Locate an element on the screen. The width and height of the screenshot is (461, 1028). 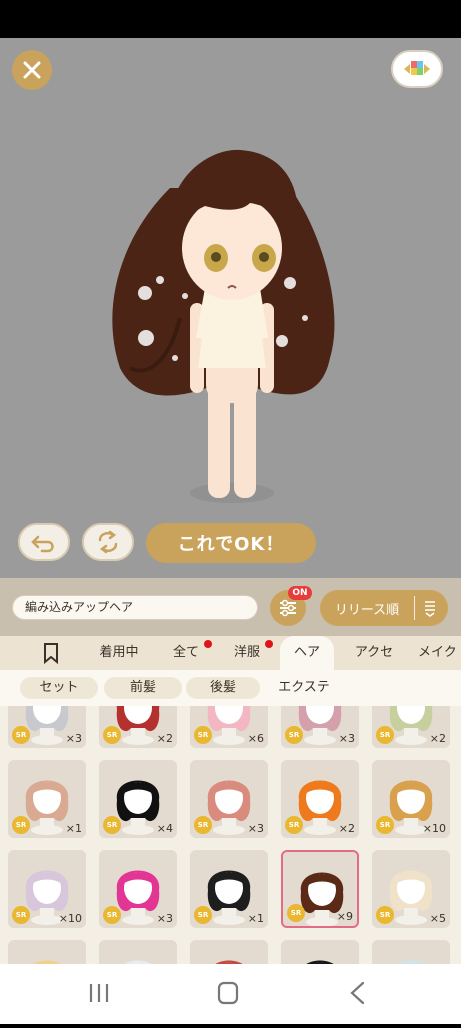
rotate-icon is located at coordinates (108, 542).